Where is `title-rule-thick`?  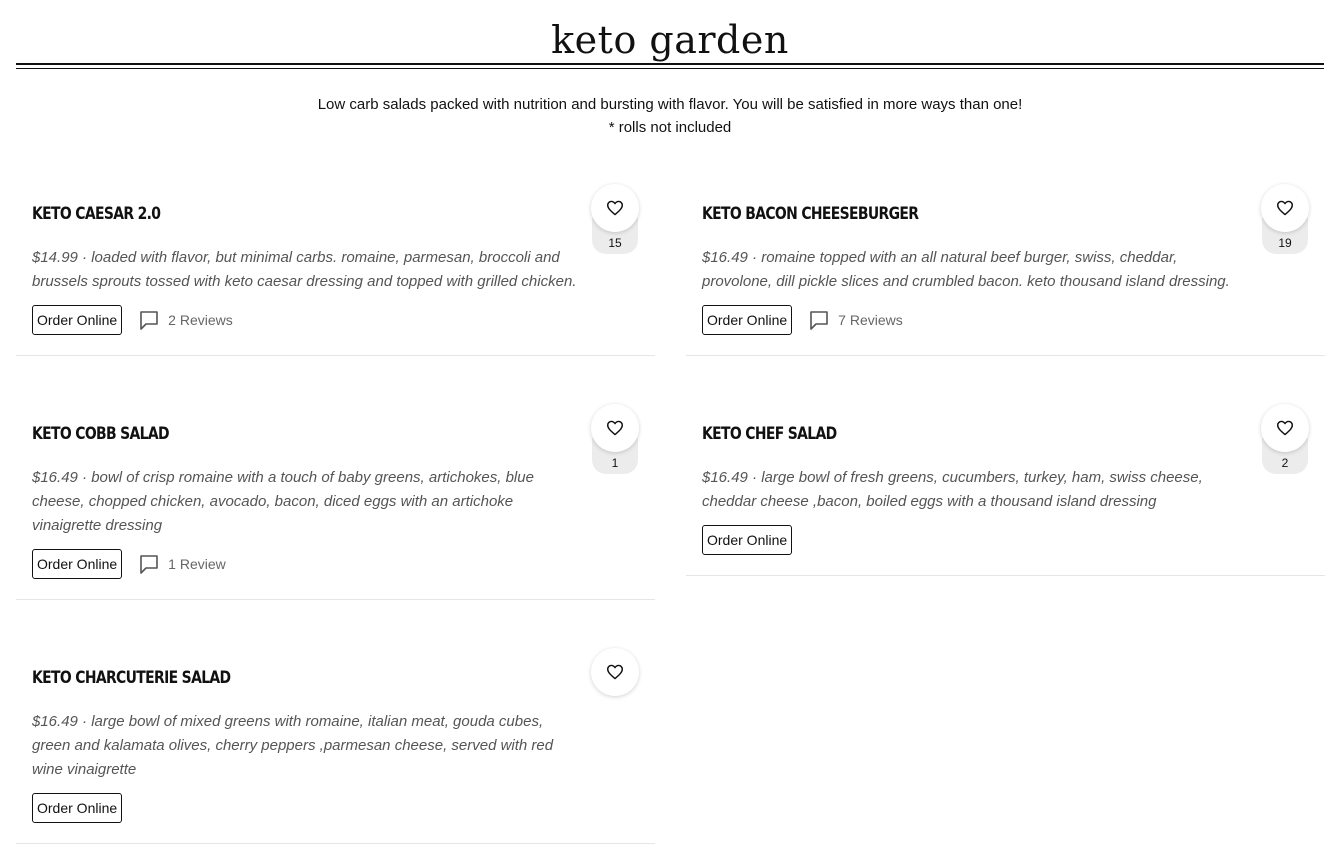 title-rule-thick is located at coordinates (670, 64).